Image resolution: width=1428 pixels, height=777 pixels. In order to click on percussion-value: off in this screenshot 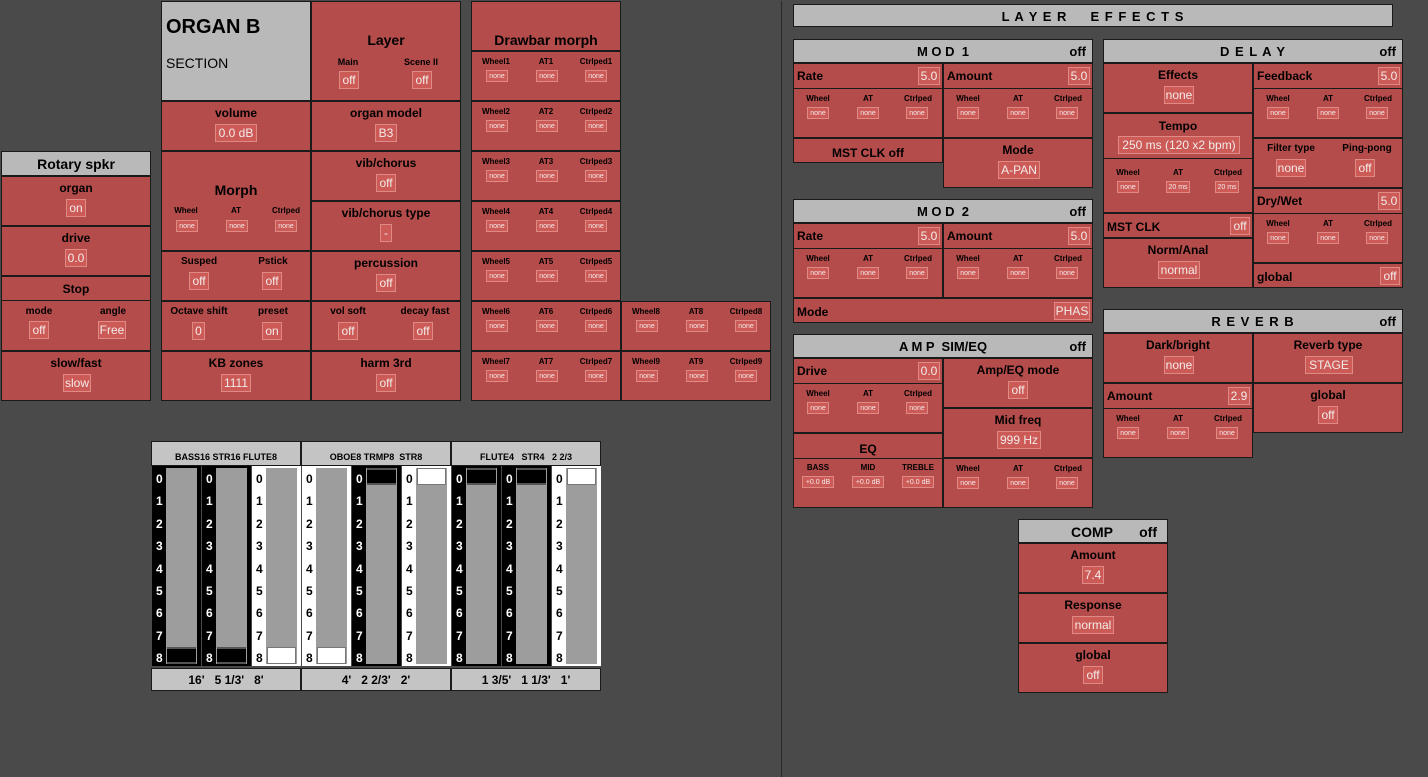, I will do `click(386, 283)`.